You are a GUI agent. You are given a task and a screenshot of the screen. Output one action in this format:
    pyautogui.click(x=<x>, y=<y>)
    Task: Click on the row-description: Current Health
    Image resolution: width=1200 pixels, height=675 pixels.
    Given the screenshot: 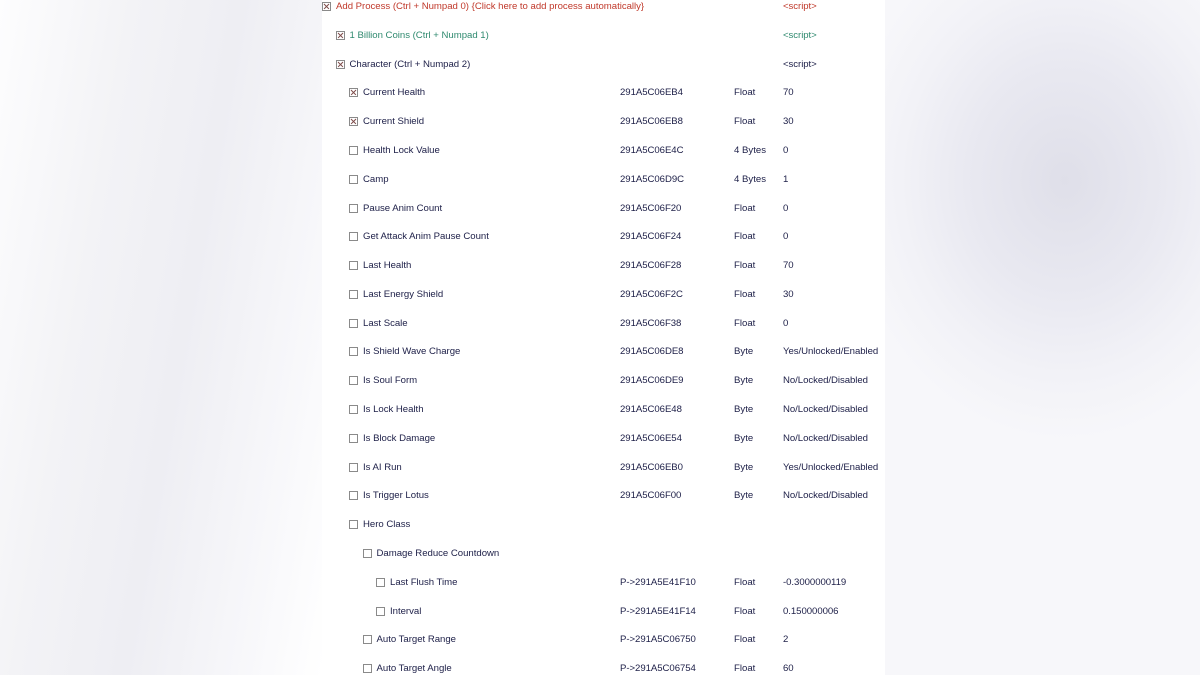 What is the action you would take?
    pyautogui.click(x=394, y=93)
    